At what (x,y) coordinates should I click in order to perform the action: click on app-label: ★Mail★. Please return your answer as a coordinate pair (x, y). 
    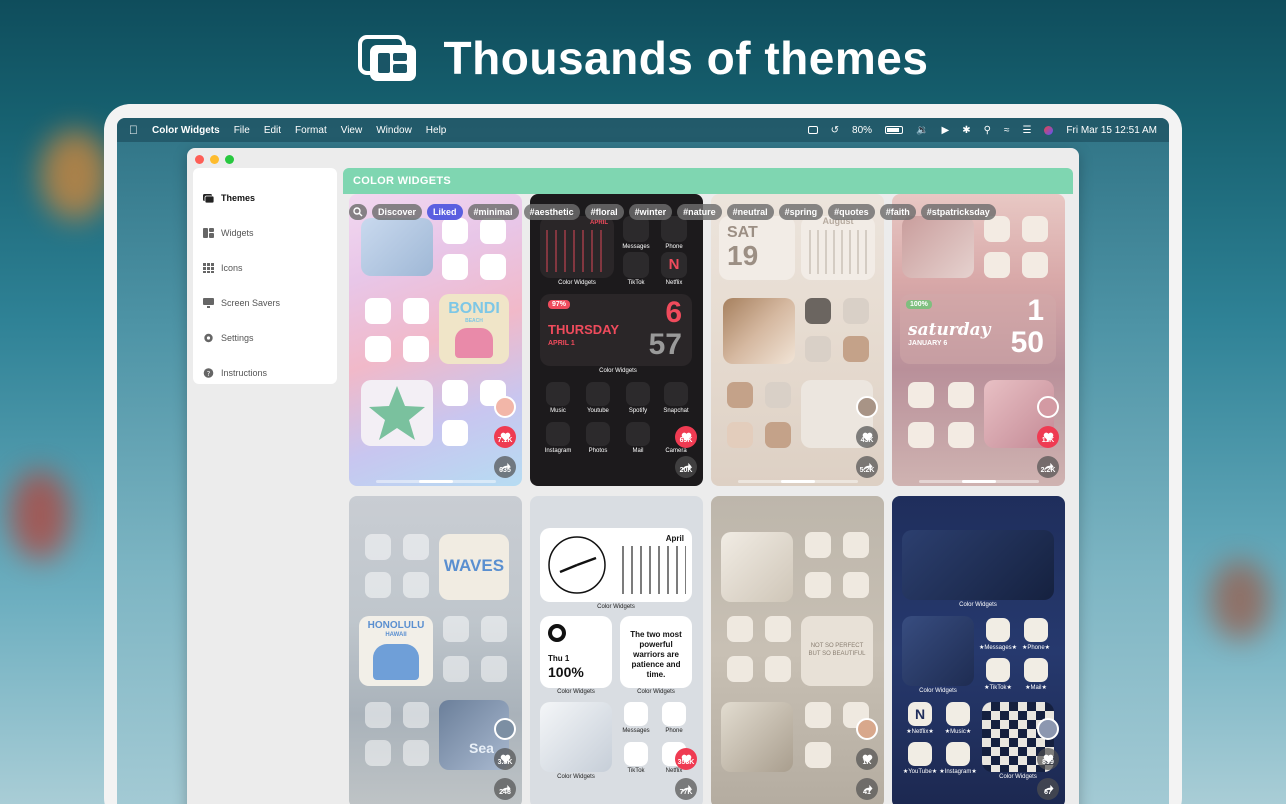
    Looking at the image, I should click on (1036, 688).